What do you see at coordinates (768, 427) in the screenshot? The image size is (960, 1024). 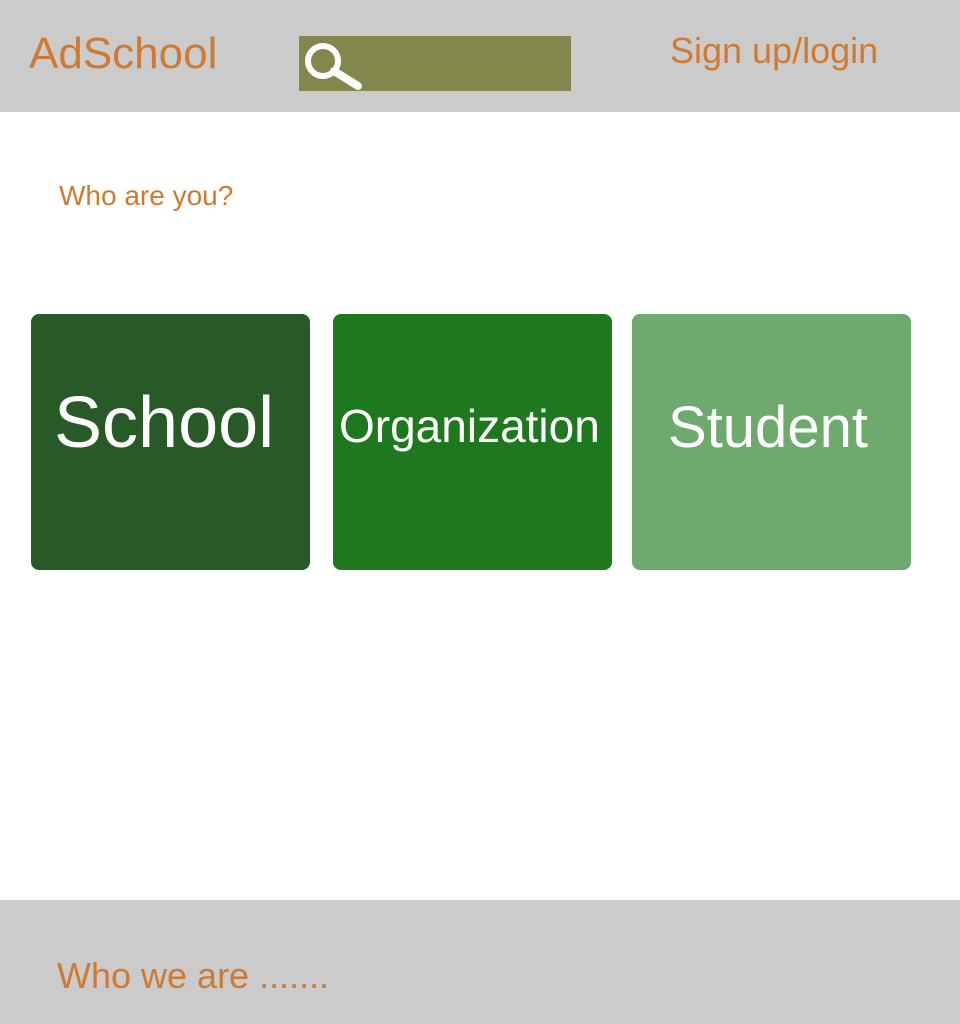 I see `student-card-label: Student` at bounding box center [768, 427].